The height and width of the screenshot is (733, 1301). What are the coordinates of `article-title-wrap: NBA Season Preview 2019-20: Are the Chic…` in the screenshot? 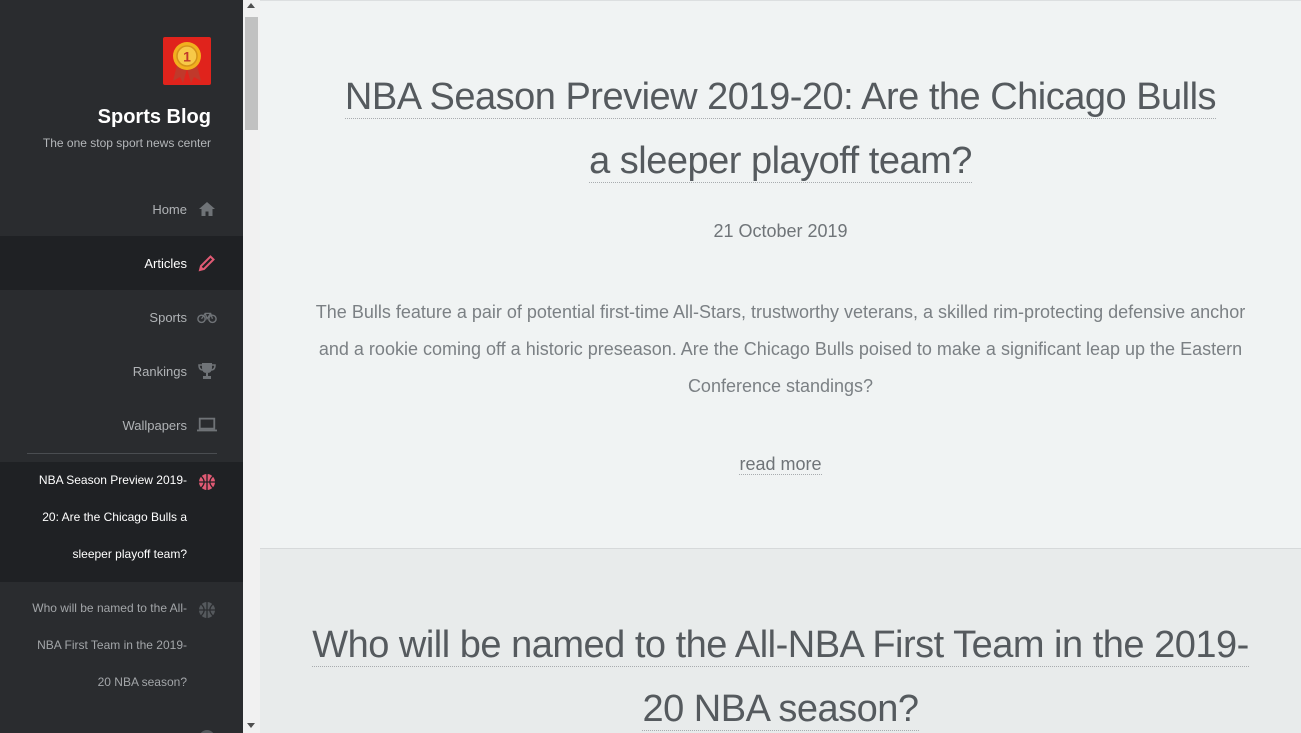 It's located at (780, 129).